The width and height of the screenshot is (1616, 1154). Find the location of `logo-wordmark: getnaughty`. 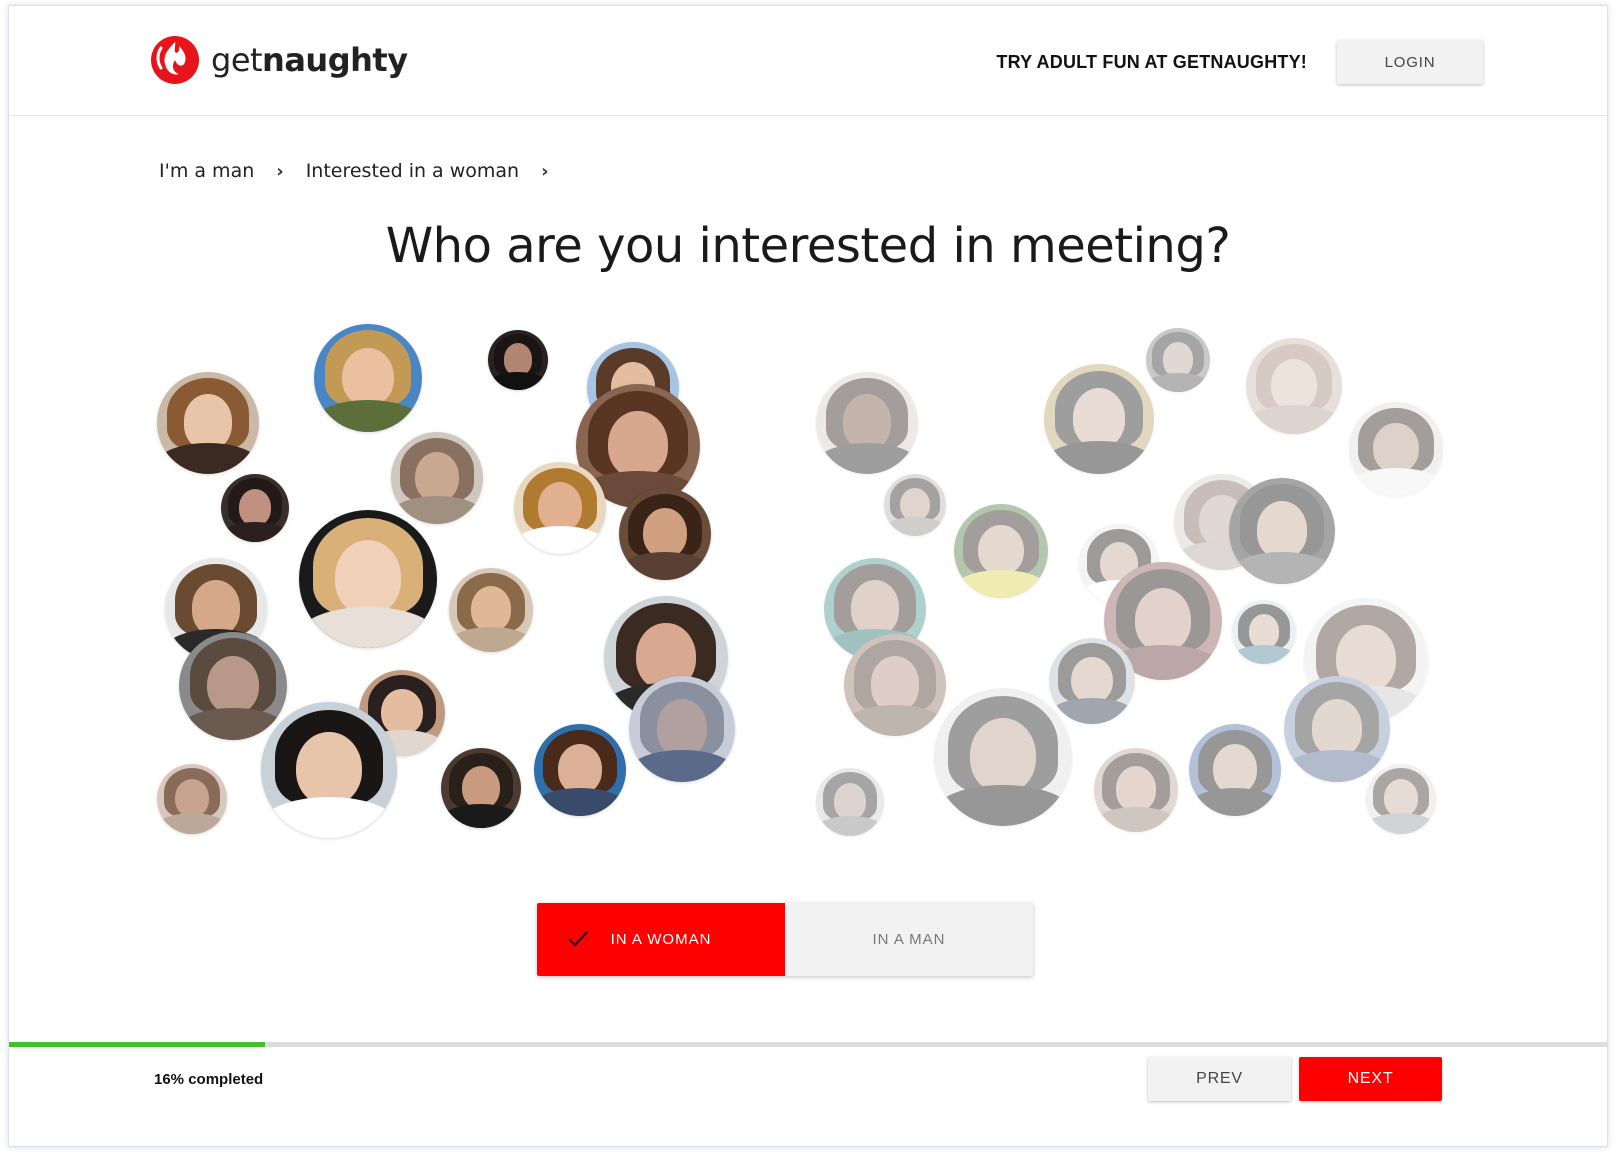

logo-wordmark: getnaughty is located at coordinates (309, 60).